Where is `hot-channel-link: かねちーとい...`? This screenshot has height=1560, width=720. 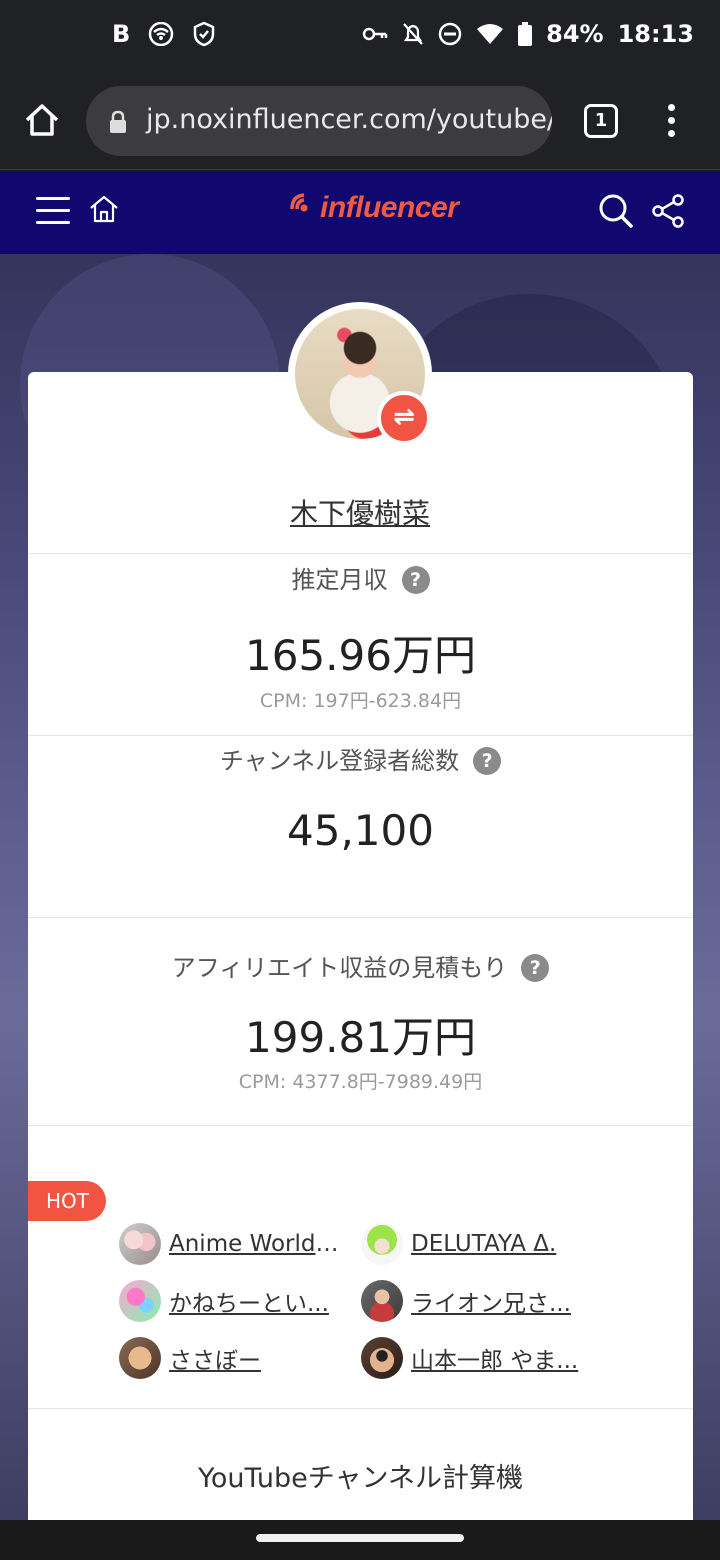 hot-channel-link: かねちーとい... is located at coordinates (255, 1301).